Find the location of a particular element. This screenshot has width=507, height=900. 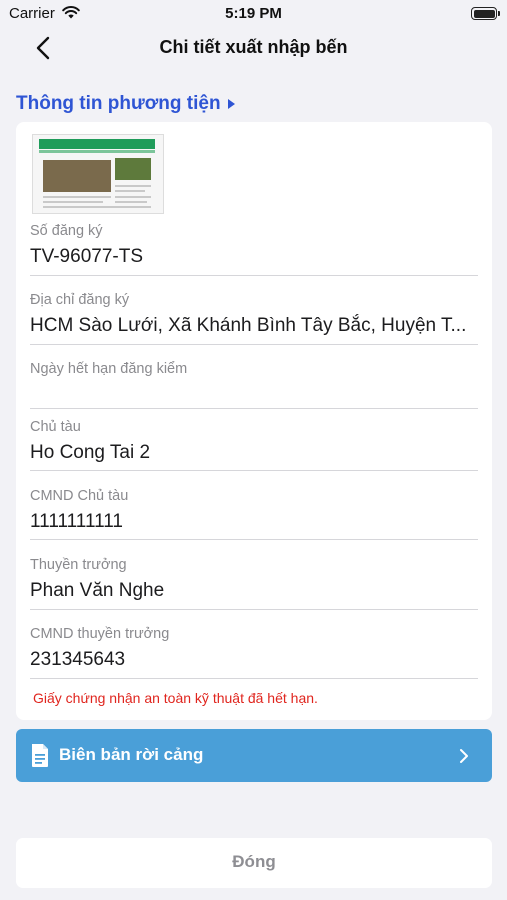

departure-report-button: Biên bản rời cảng is located at coordinates (254, 755).